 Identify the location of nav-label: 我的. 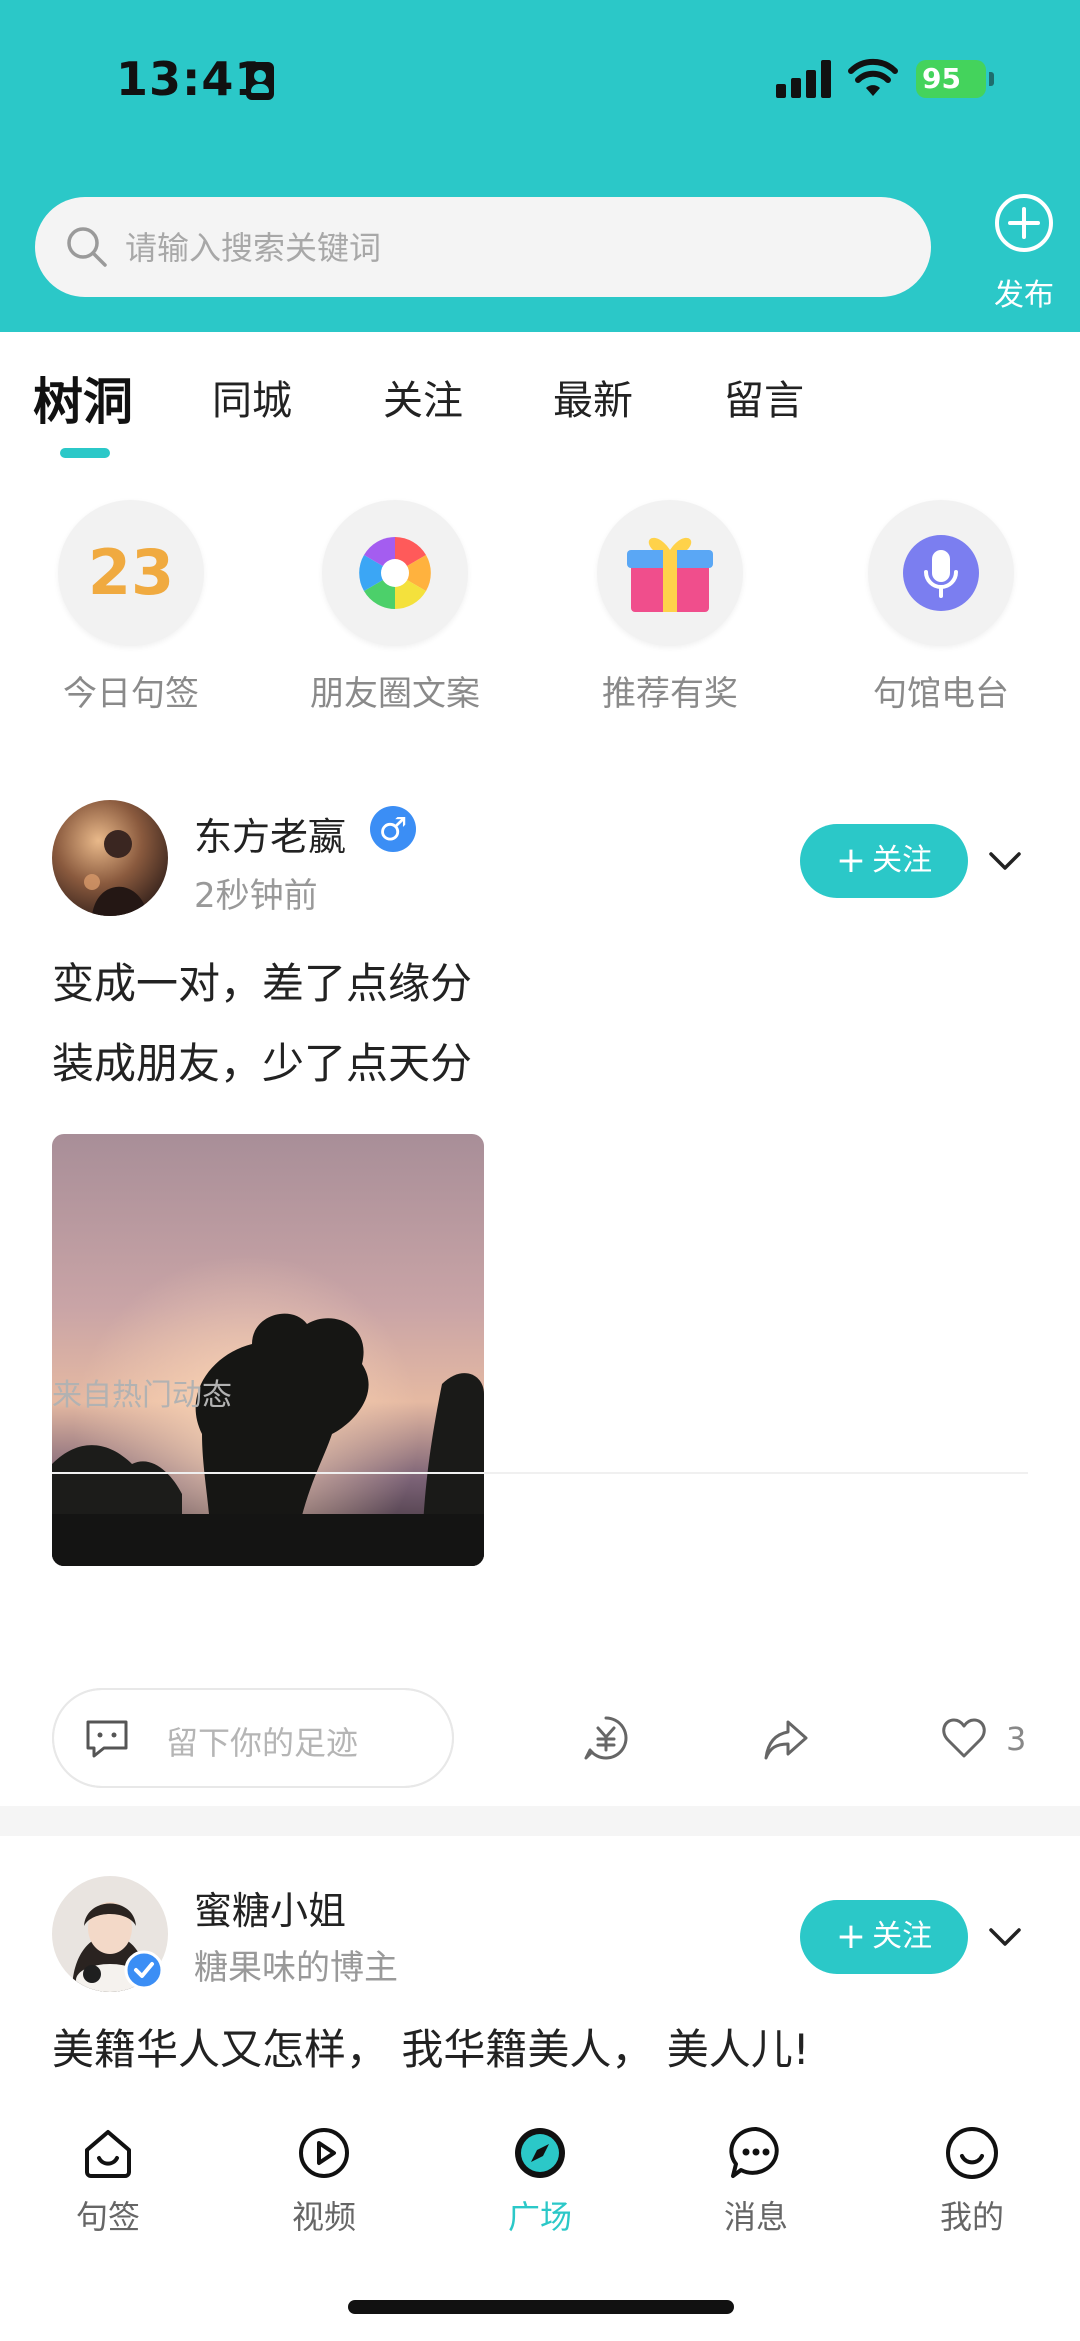
(971, 2217).